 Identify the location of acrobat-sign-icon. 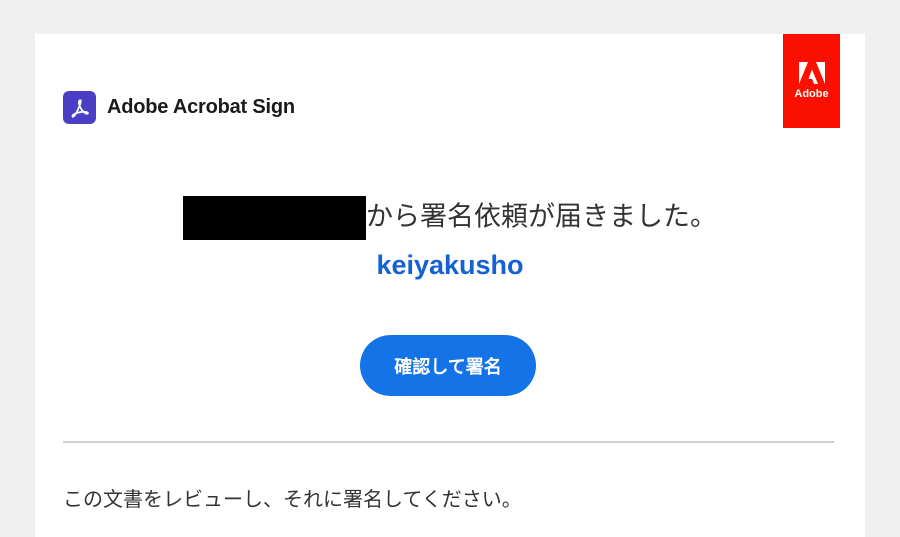
(79, 107).